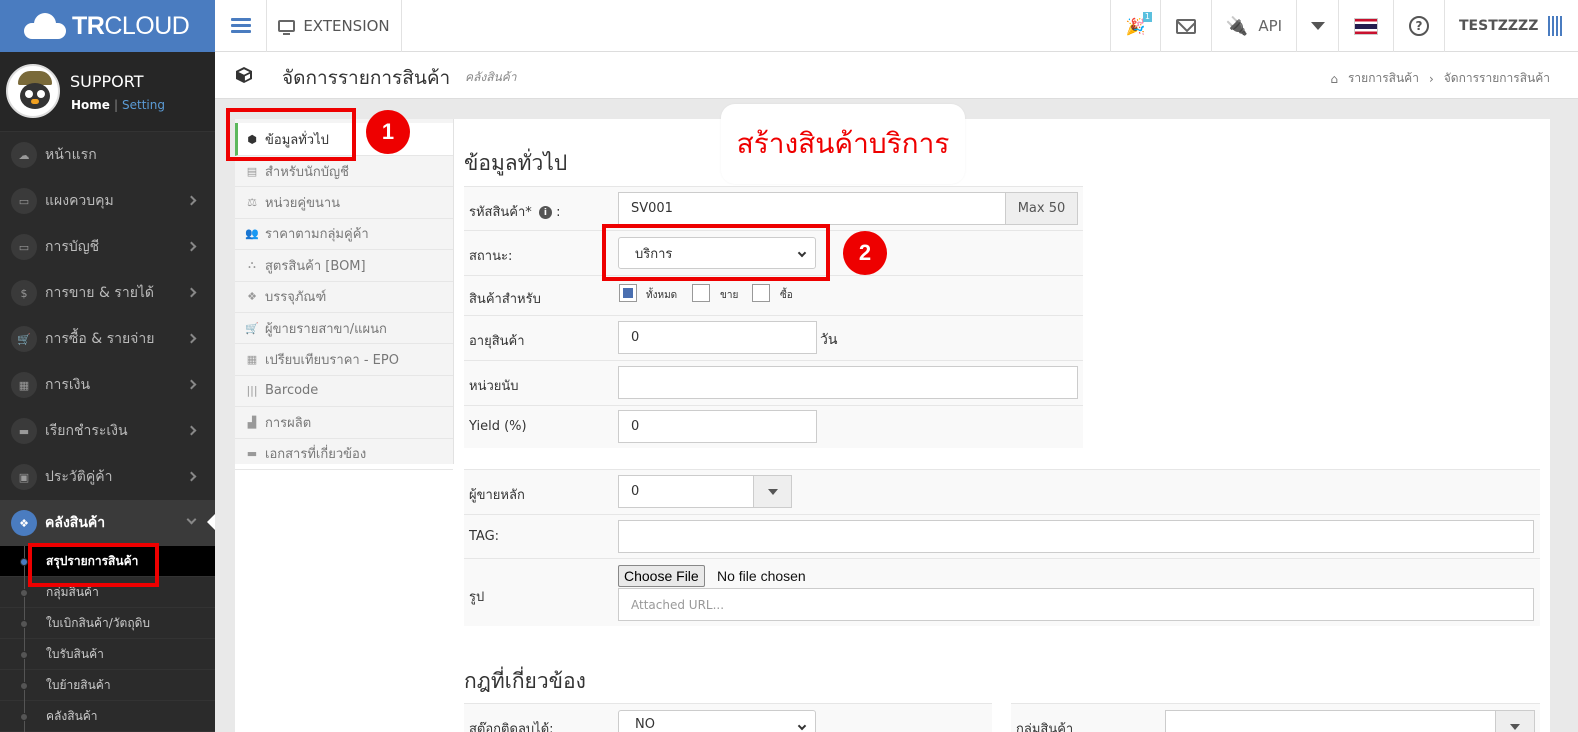  What do you see at coordinates (491, 256) in the screenshot?
I see `status-label: สถานะ:` at bounding box center [491, 256].